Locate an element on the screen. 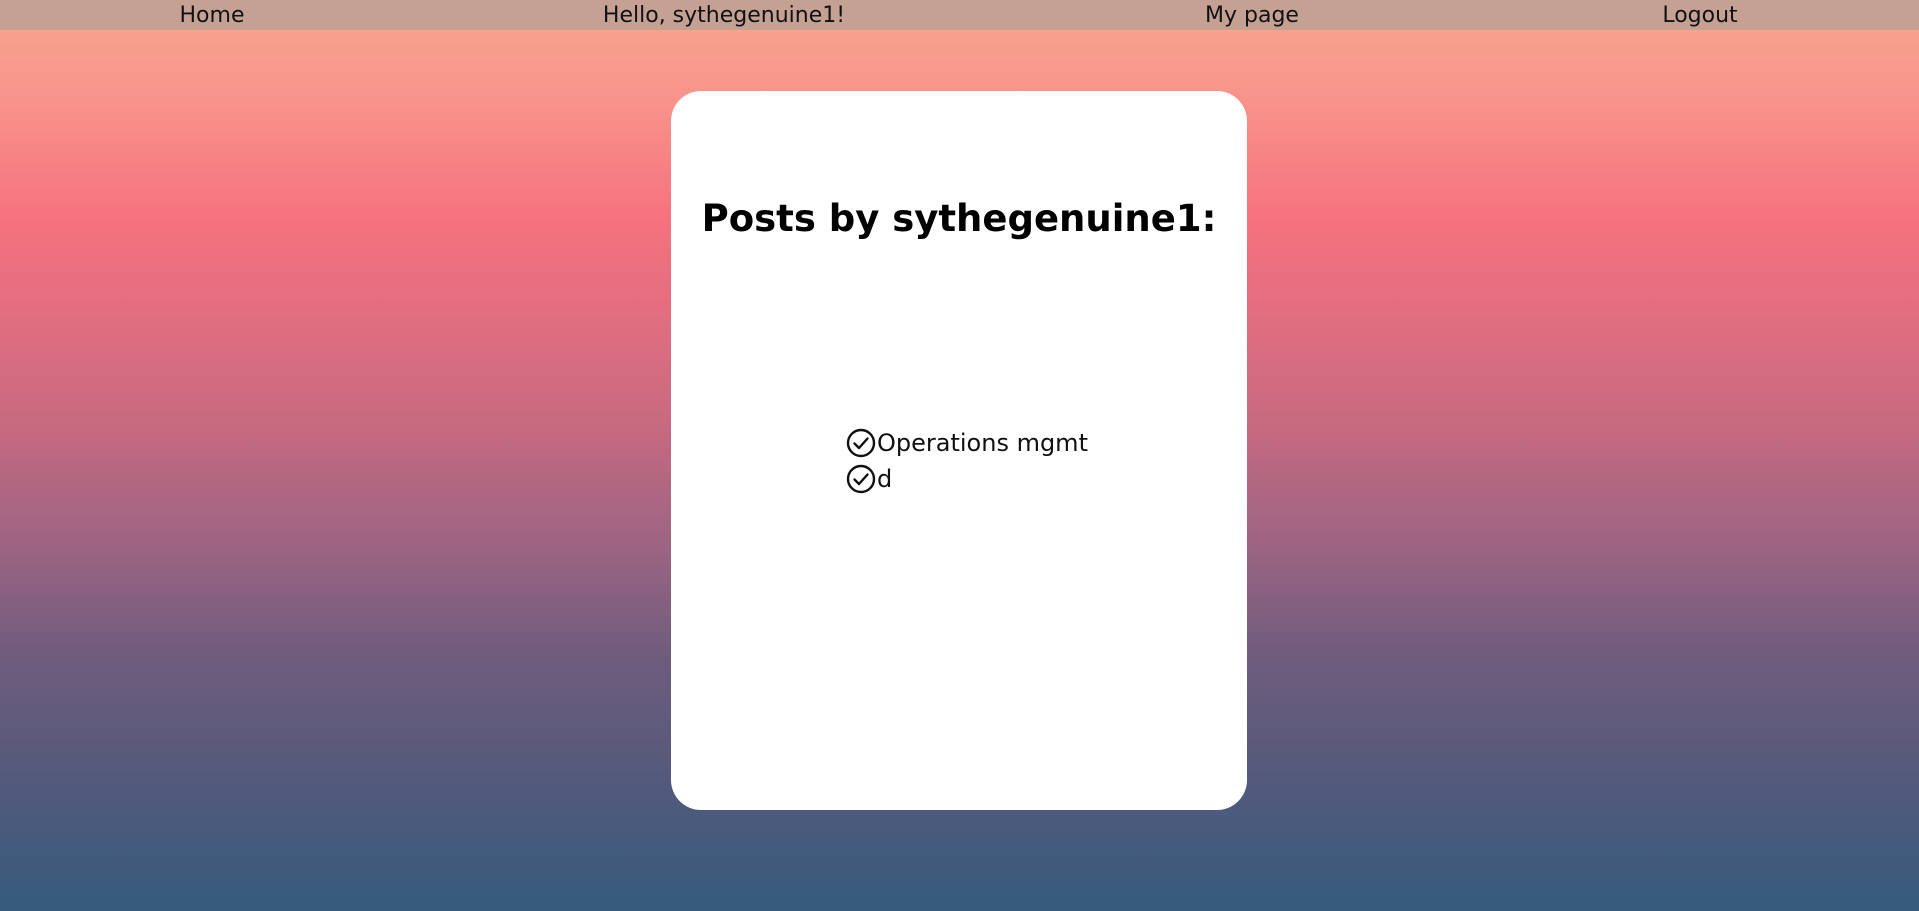 The width and height of the screenshot is (1919, 911). post-item: Operations mgmt is located at coordinates (967, 443).